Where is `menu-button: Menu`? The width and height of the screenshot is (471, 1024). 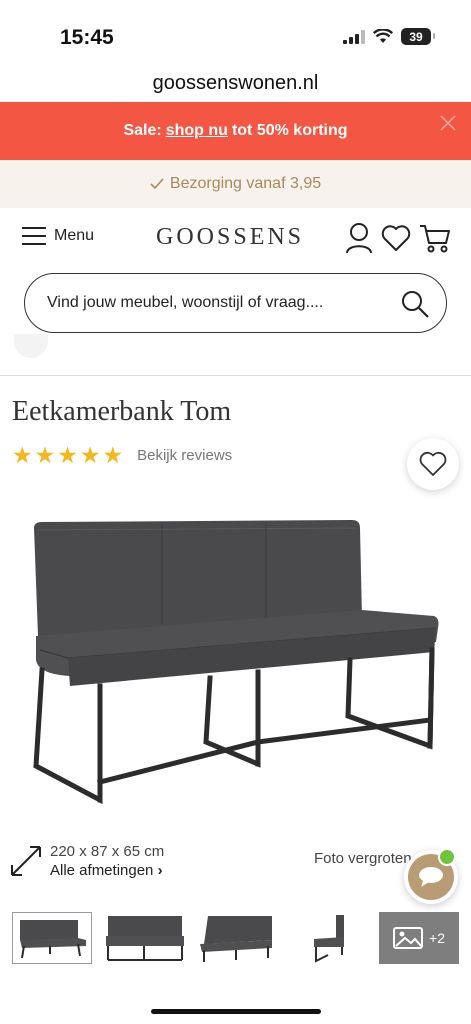 menu-button: Menu is located at coordinates (58, 236).